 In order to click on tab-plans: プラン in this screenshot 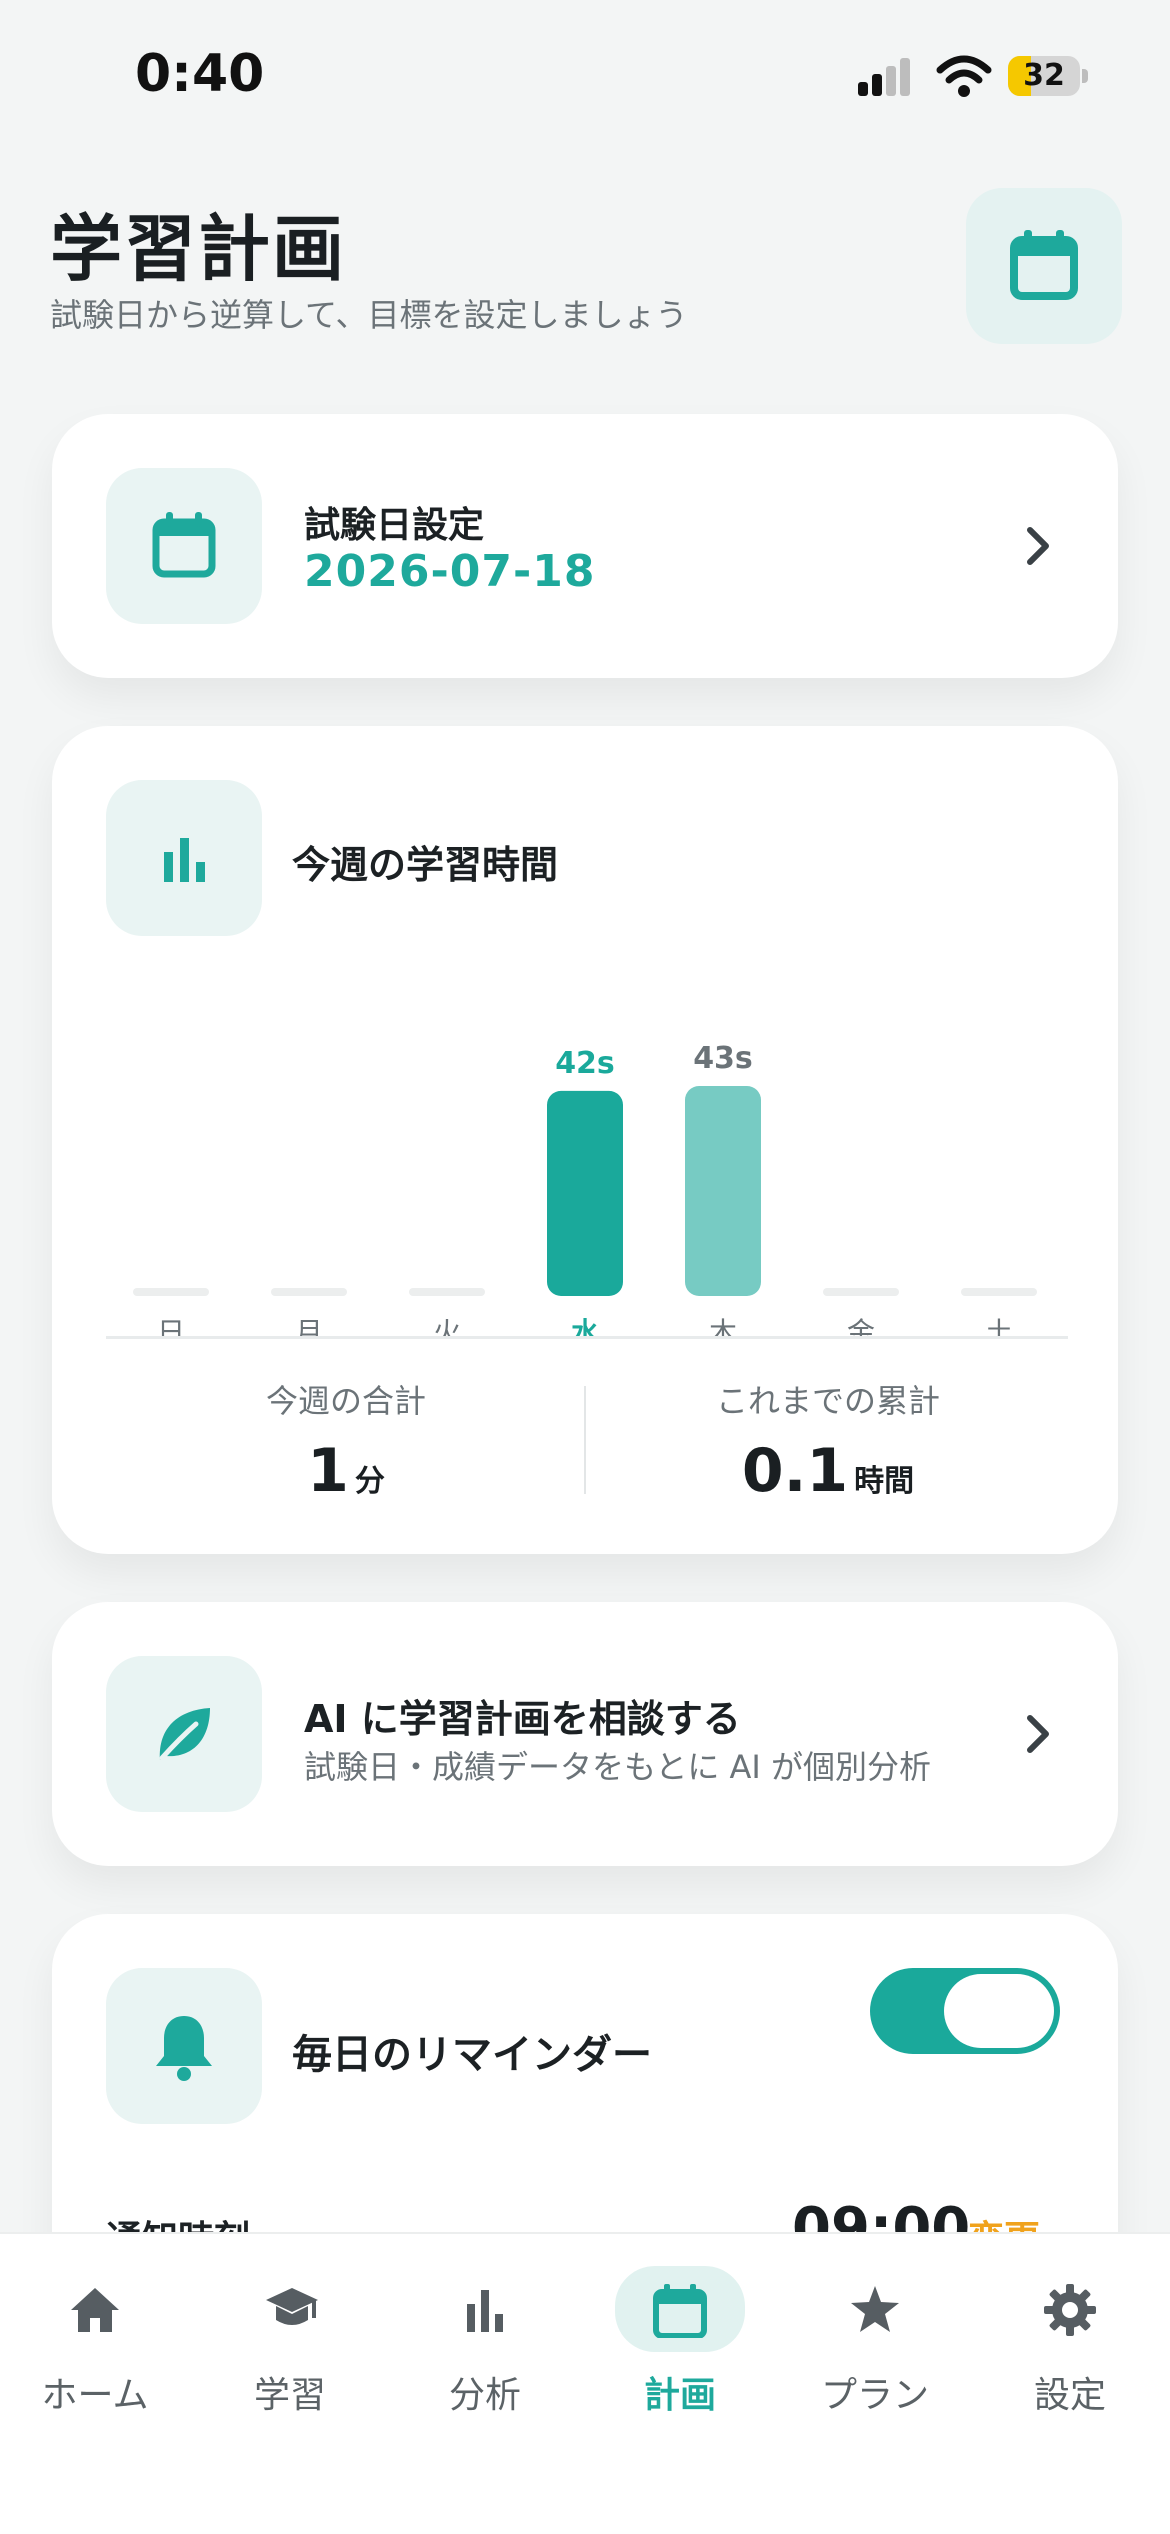, I will do `click(875, 2345)`.